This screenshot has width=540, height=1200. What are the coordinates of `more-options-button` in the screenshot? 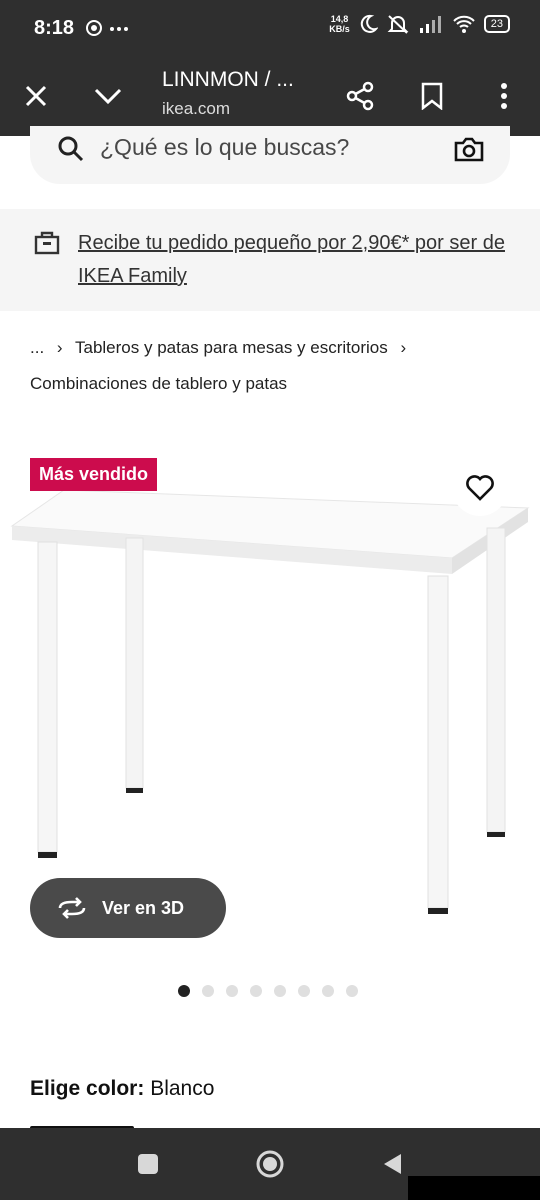 It's located at (504, 96).